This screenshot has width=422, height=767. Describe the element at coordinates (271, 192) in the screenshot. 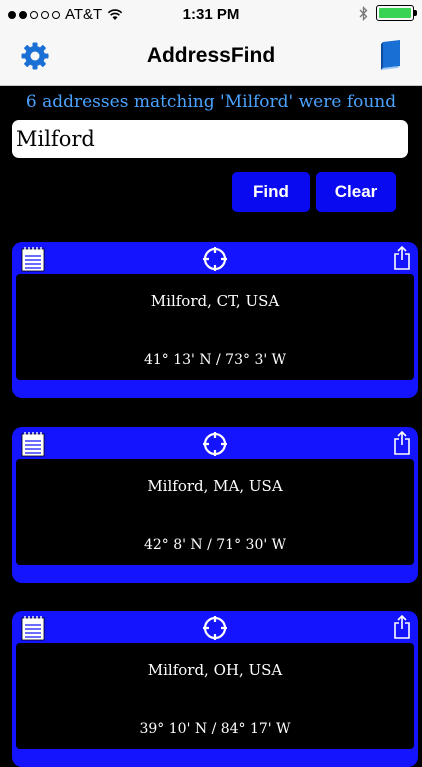

I see `find-button: Find` at that location.